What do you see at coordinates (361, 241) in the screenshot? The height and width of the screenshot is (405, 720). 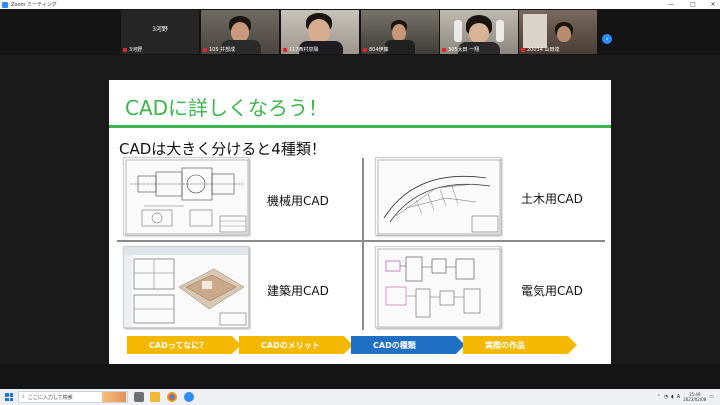 I see `quadrant-divider-horizontal` at bounding box center [361, 241].